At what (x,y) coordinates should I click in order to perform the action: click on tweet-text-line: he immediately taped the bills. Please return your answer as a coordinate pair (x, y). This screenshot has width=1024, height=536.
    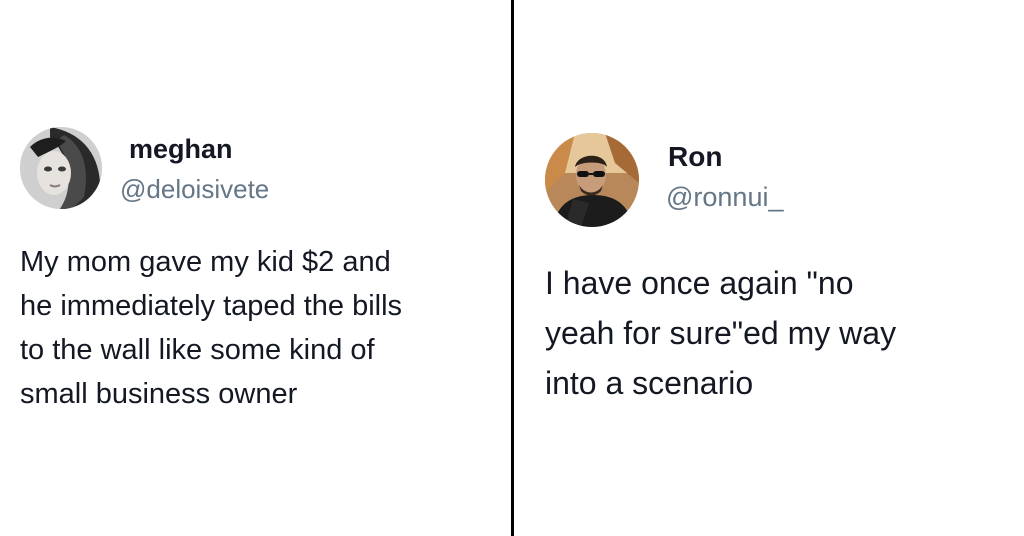
    Looking at the image, I should click on (211, 306).